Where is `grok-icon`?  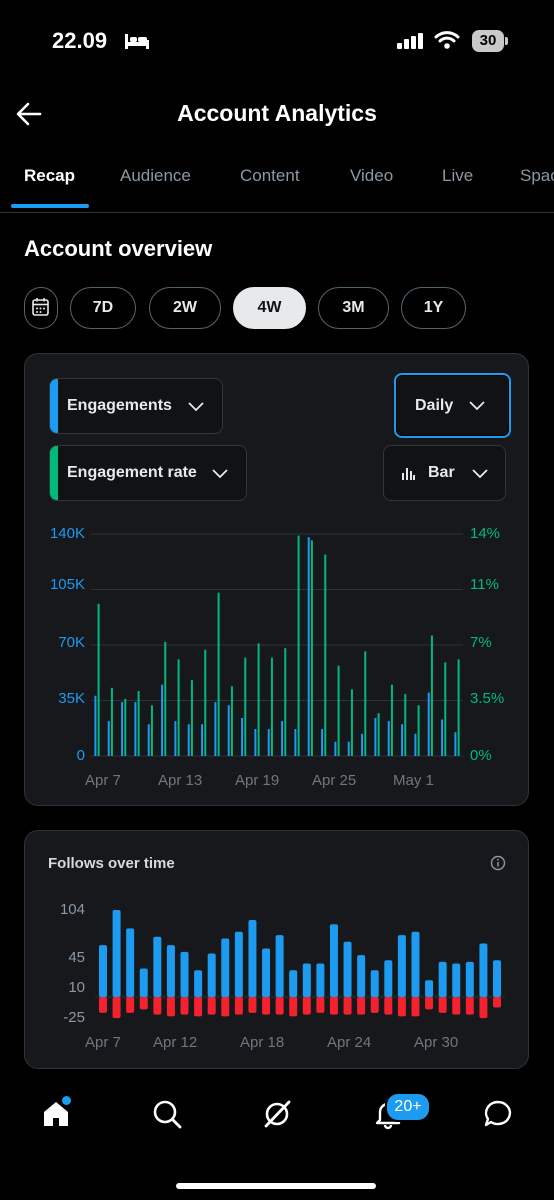
grok-icon is located at coordinates (277, 1114).